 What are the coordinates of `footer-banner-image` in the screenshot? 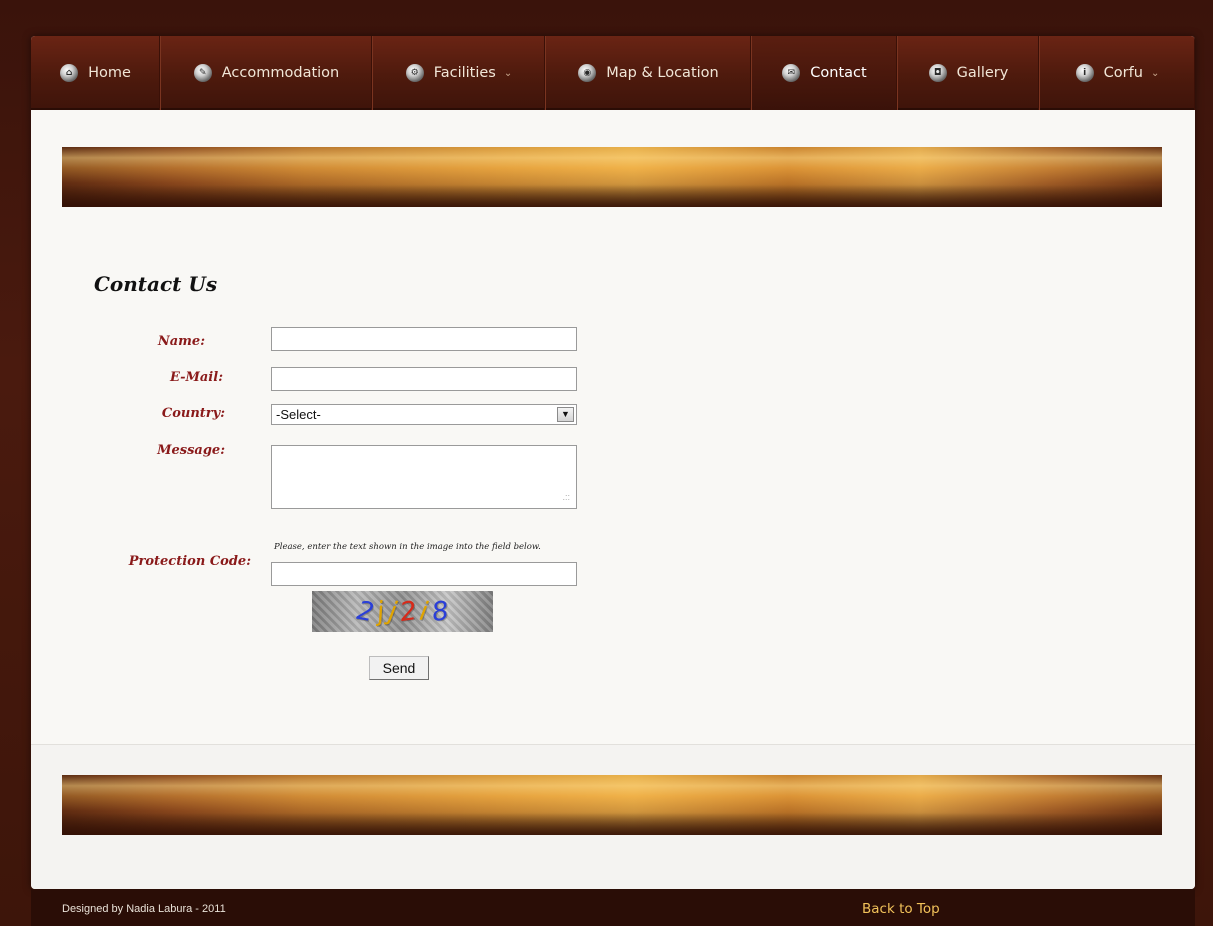 It's located at (612, 805).